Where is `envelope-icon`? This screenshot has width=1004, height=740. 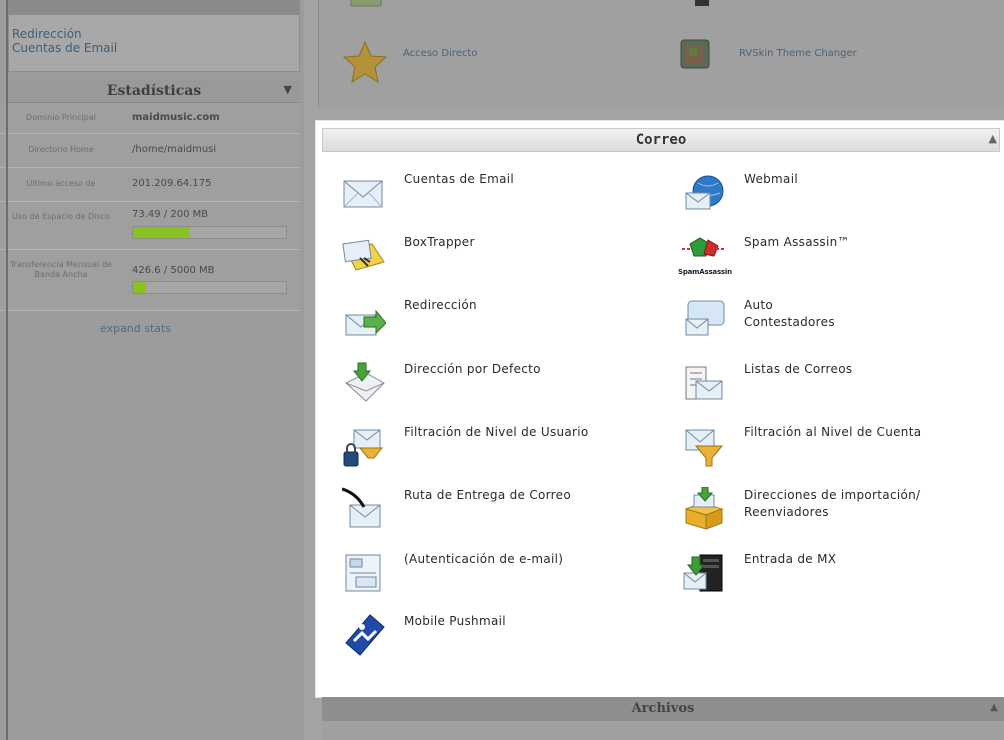
envelope-icon is located at coordinates (363, 194).